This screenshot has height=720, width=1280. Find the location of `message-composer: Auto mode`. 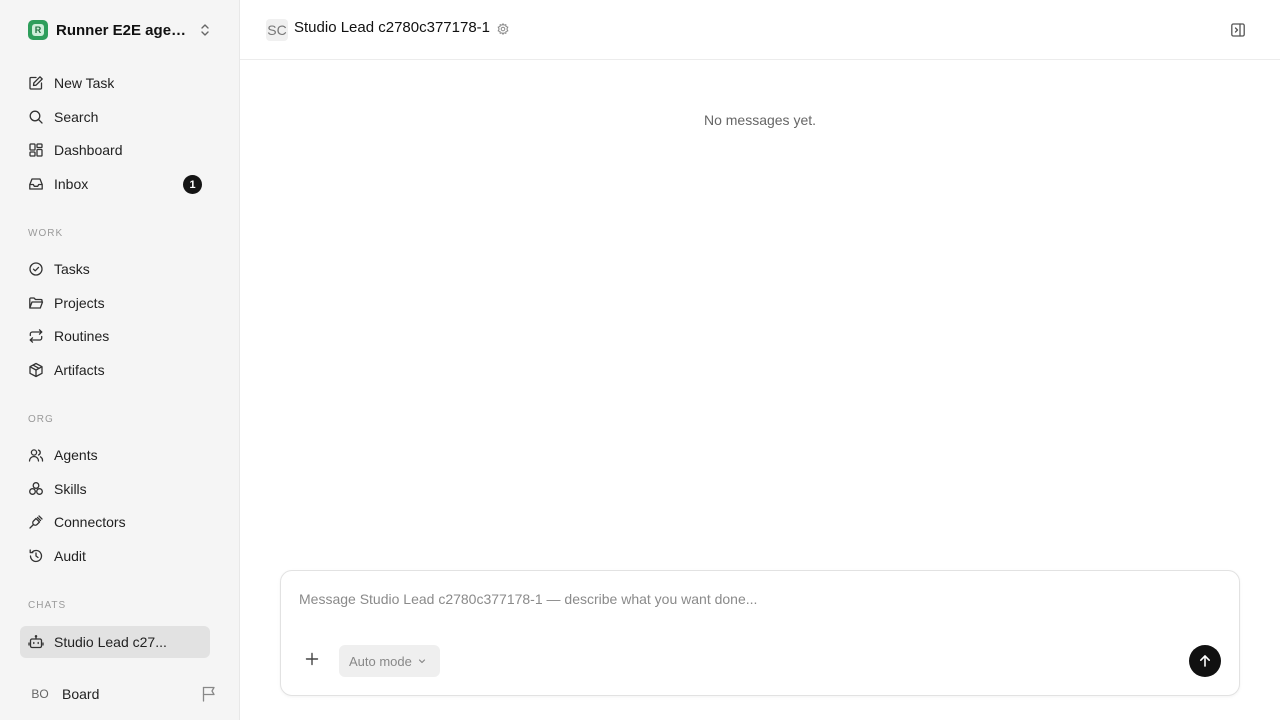

message-composer: Auto mode is located at coordinates (760, 633).